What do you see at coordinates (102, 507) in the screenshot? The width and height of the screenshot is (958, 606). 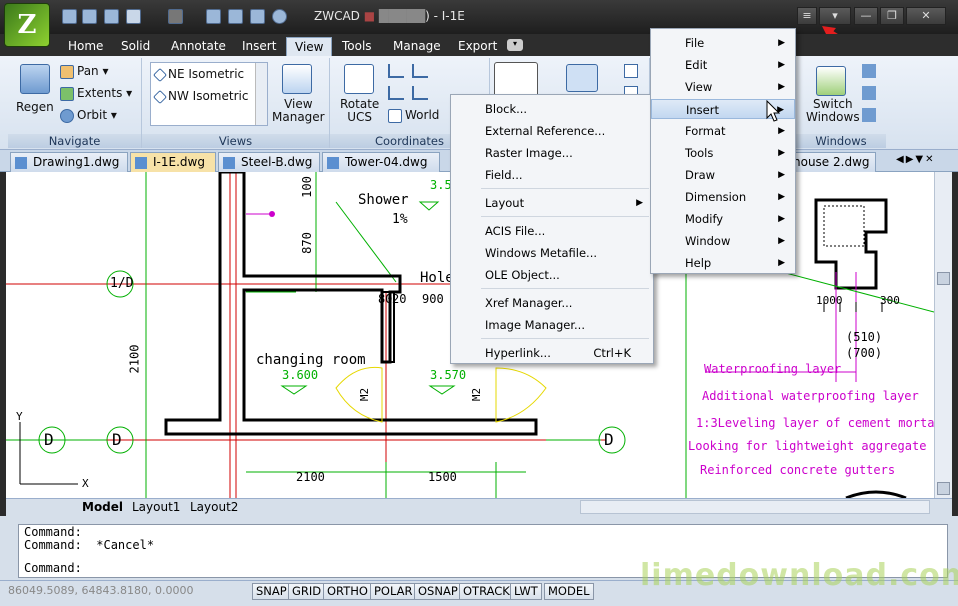 I see `layout-tab-model: Model` at bounding box center [102, 507].